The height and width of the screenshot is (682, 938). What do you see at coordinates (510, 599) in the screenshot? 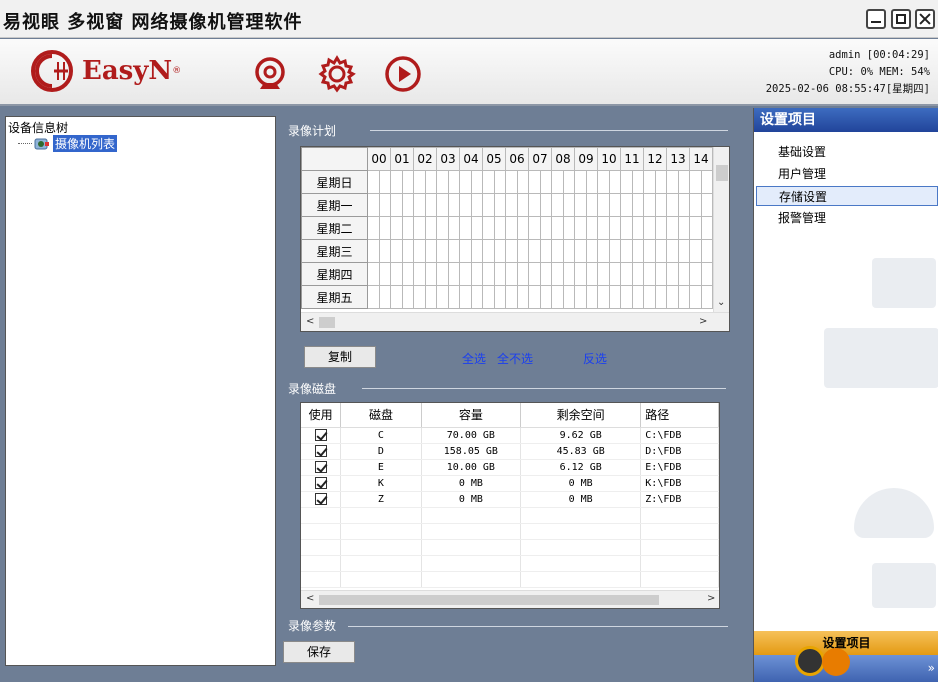
I see `disk-horizontal-scrollbar: < >` at bounding box center [510, 599].